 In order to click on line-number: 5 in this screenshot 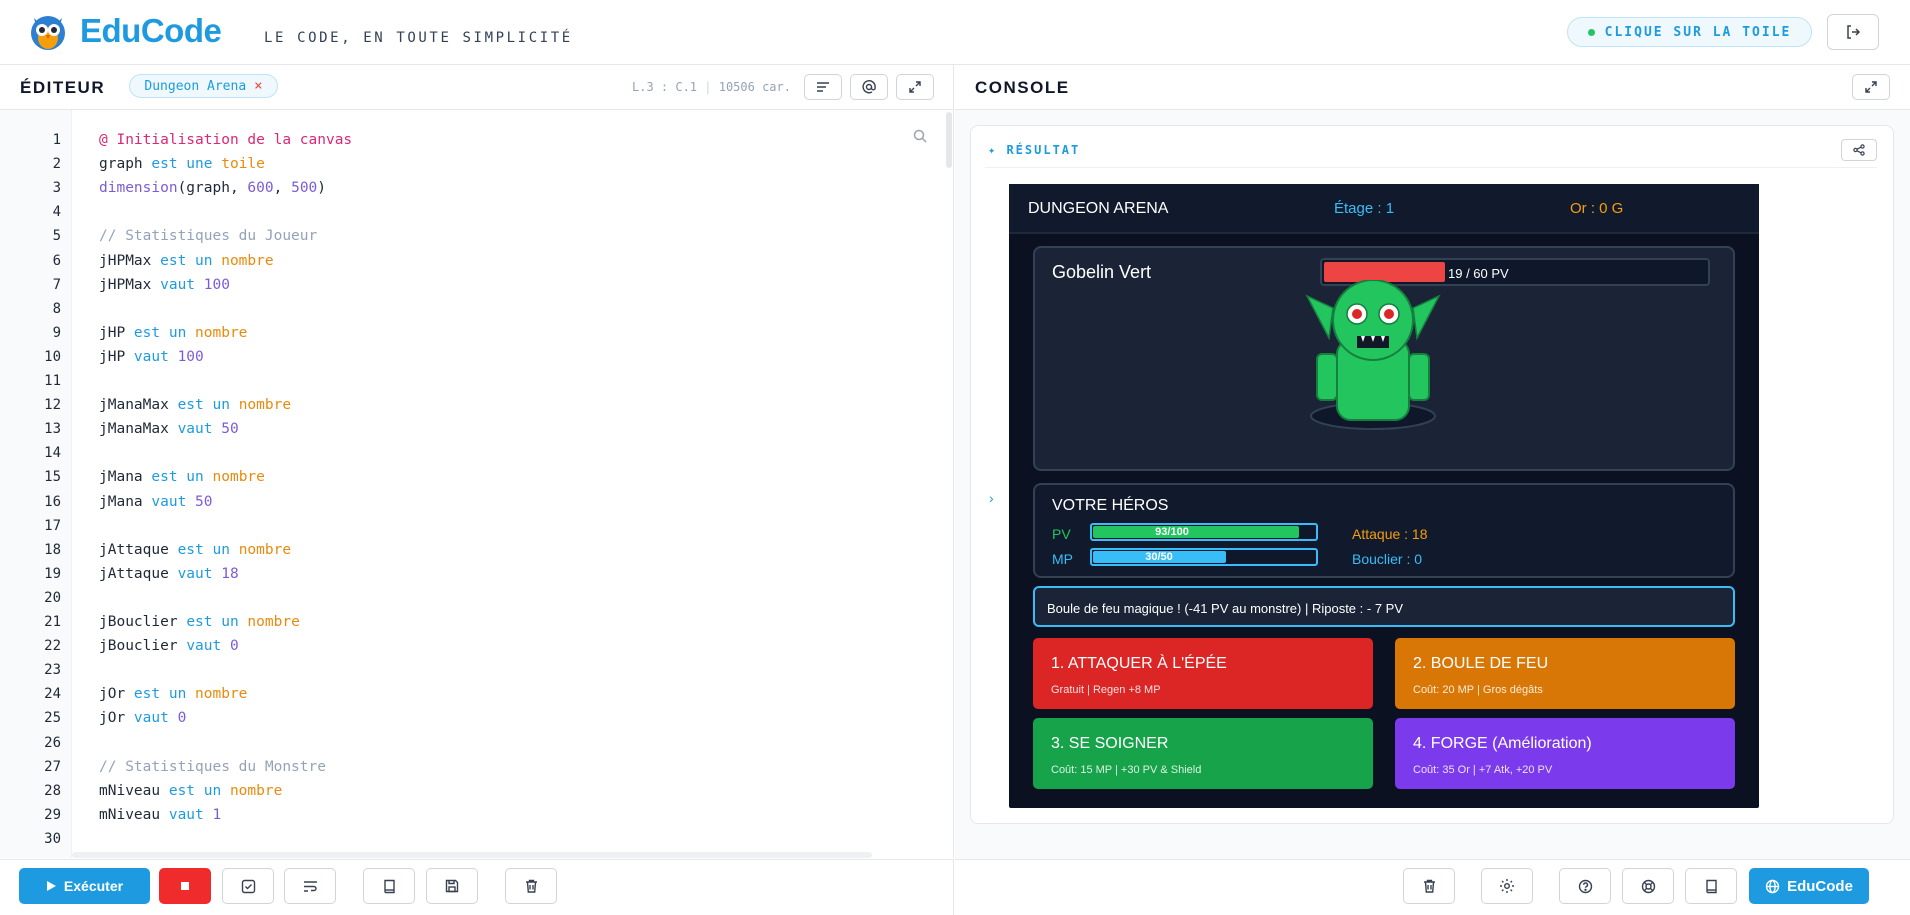, I will do `click(56, 236)`.